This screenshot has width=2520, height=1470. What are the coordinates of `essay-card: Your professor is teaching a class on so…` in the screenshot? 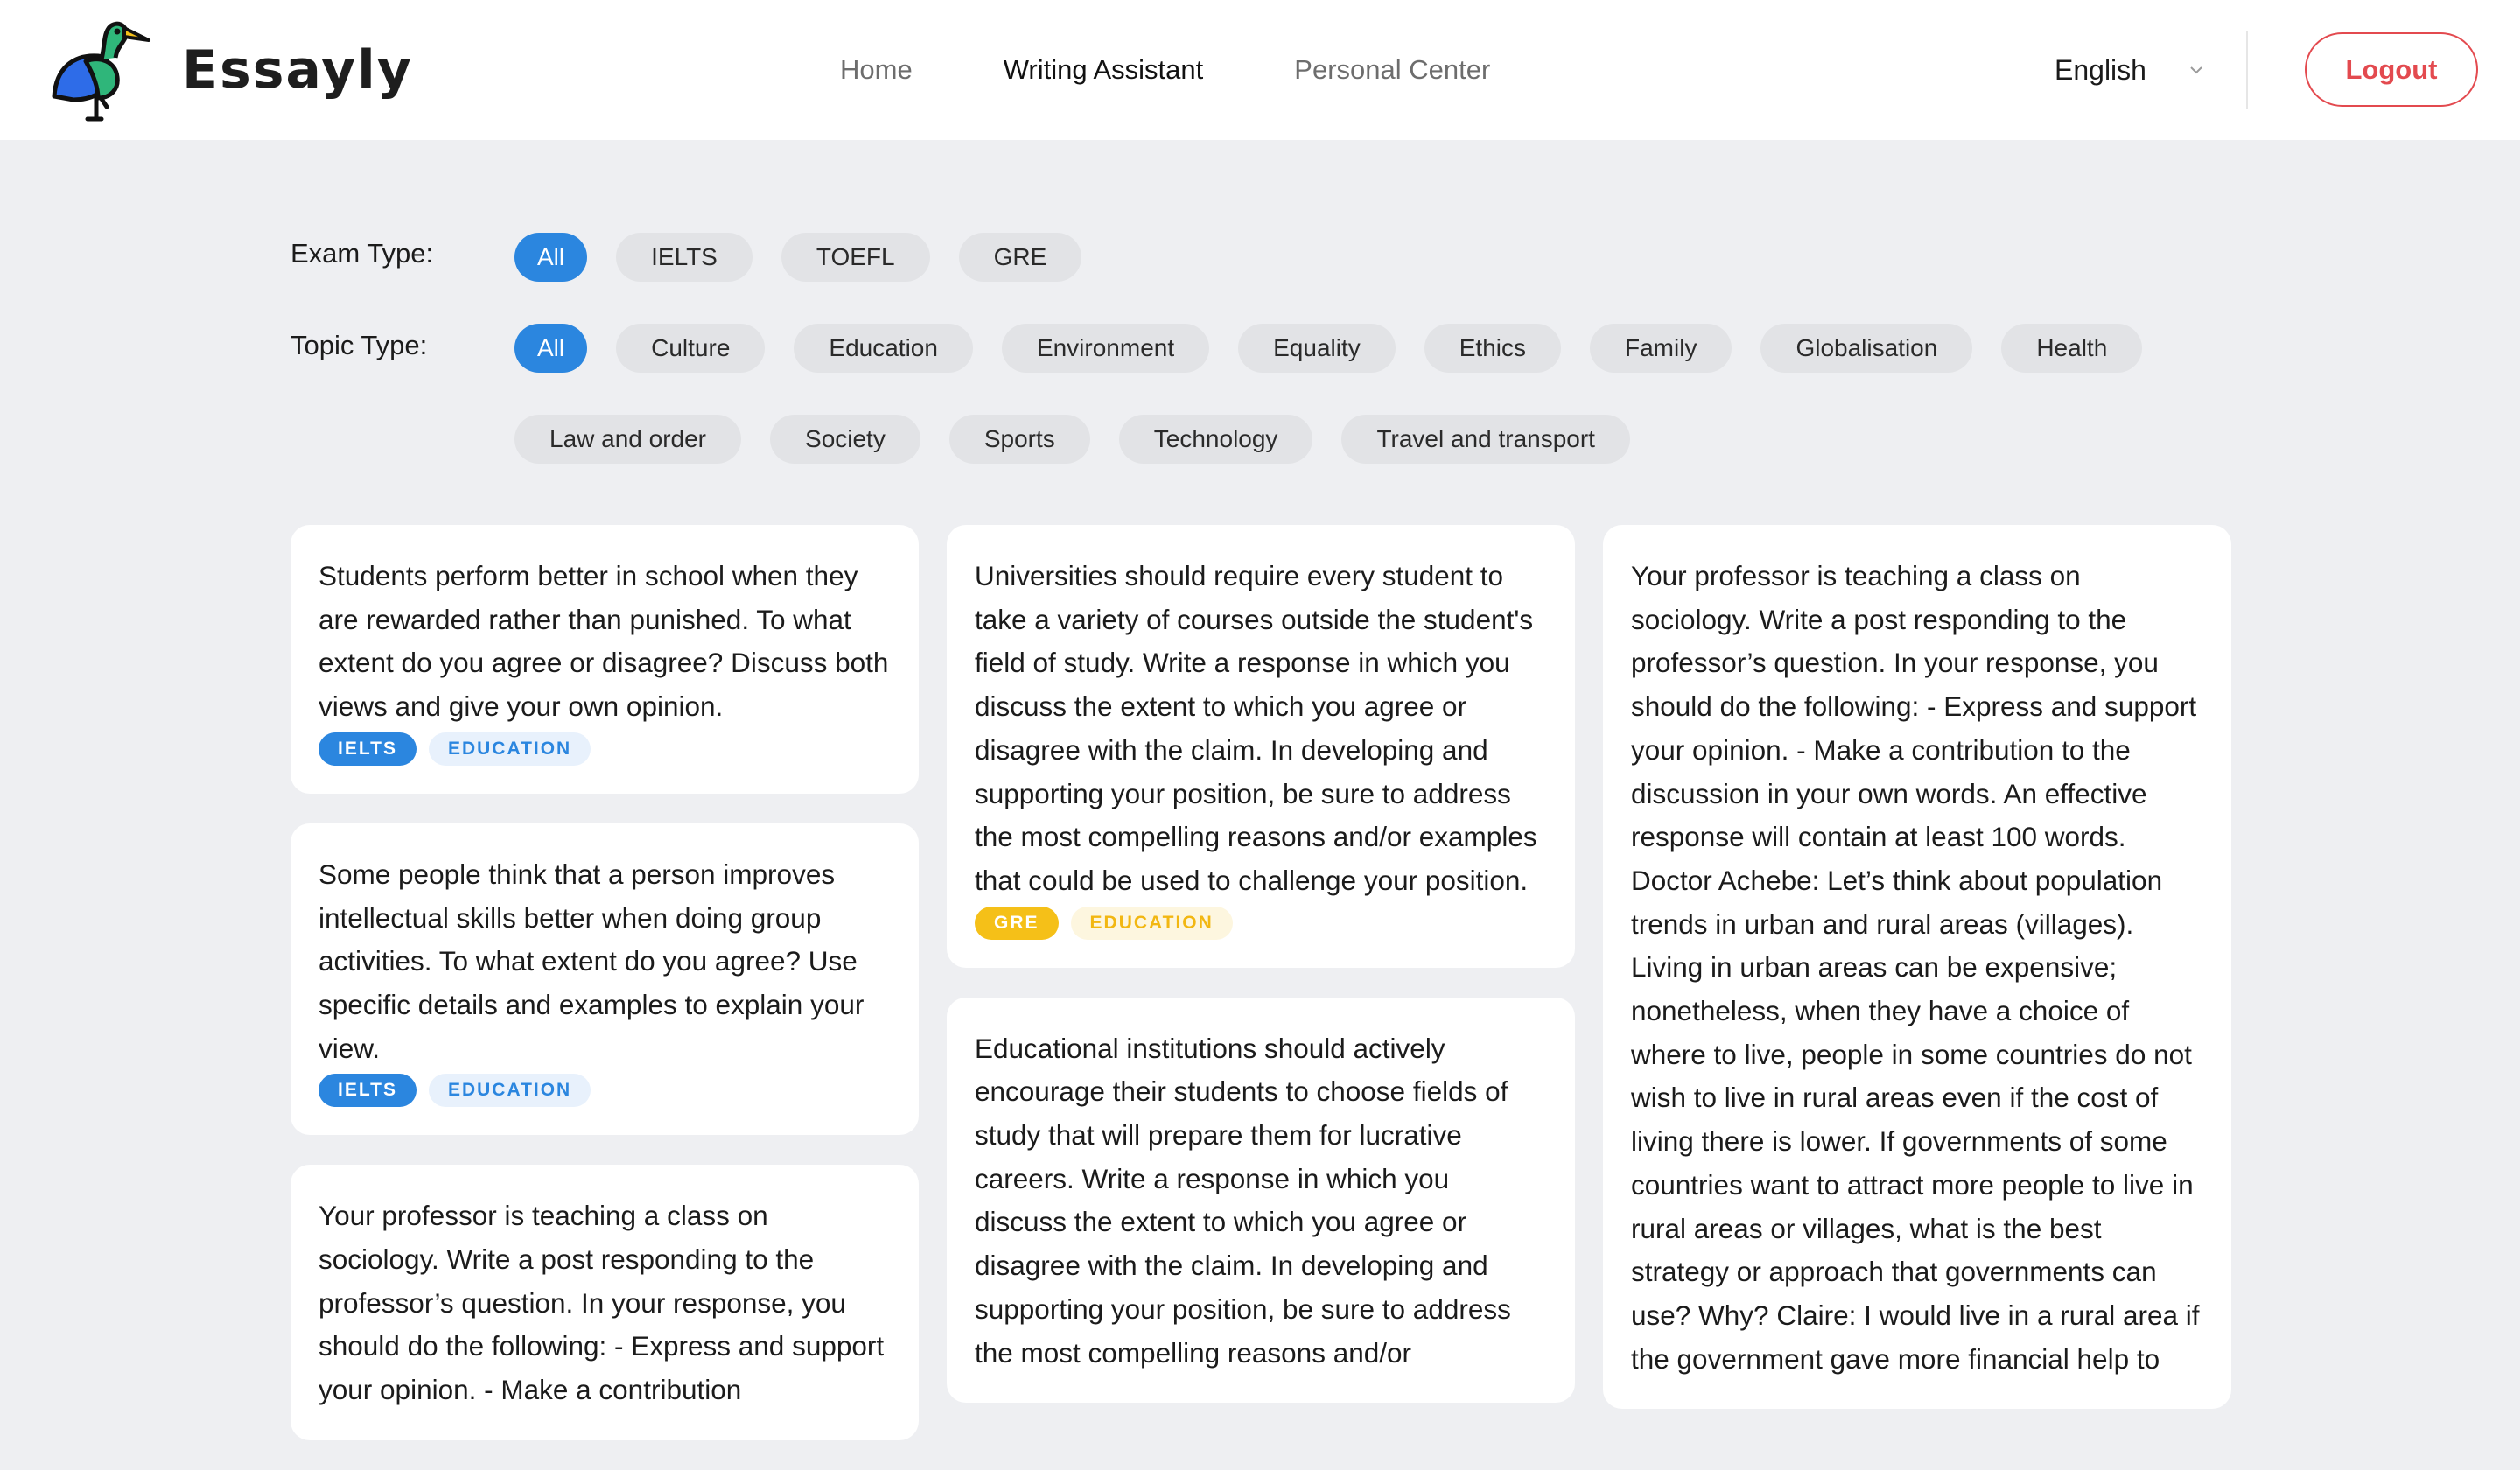 It's located at (604, 1302).